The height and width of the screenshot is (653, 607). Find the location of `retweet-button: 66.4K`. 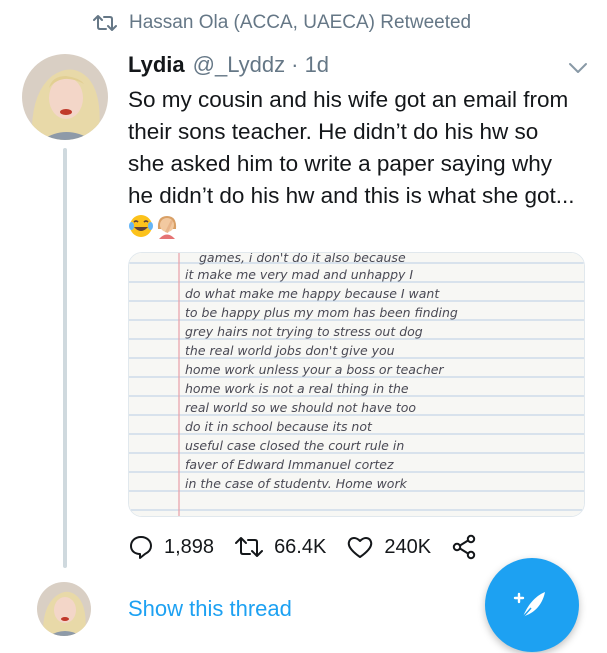

retweet-button: 66.4K is located at coordinates (280, 547).